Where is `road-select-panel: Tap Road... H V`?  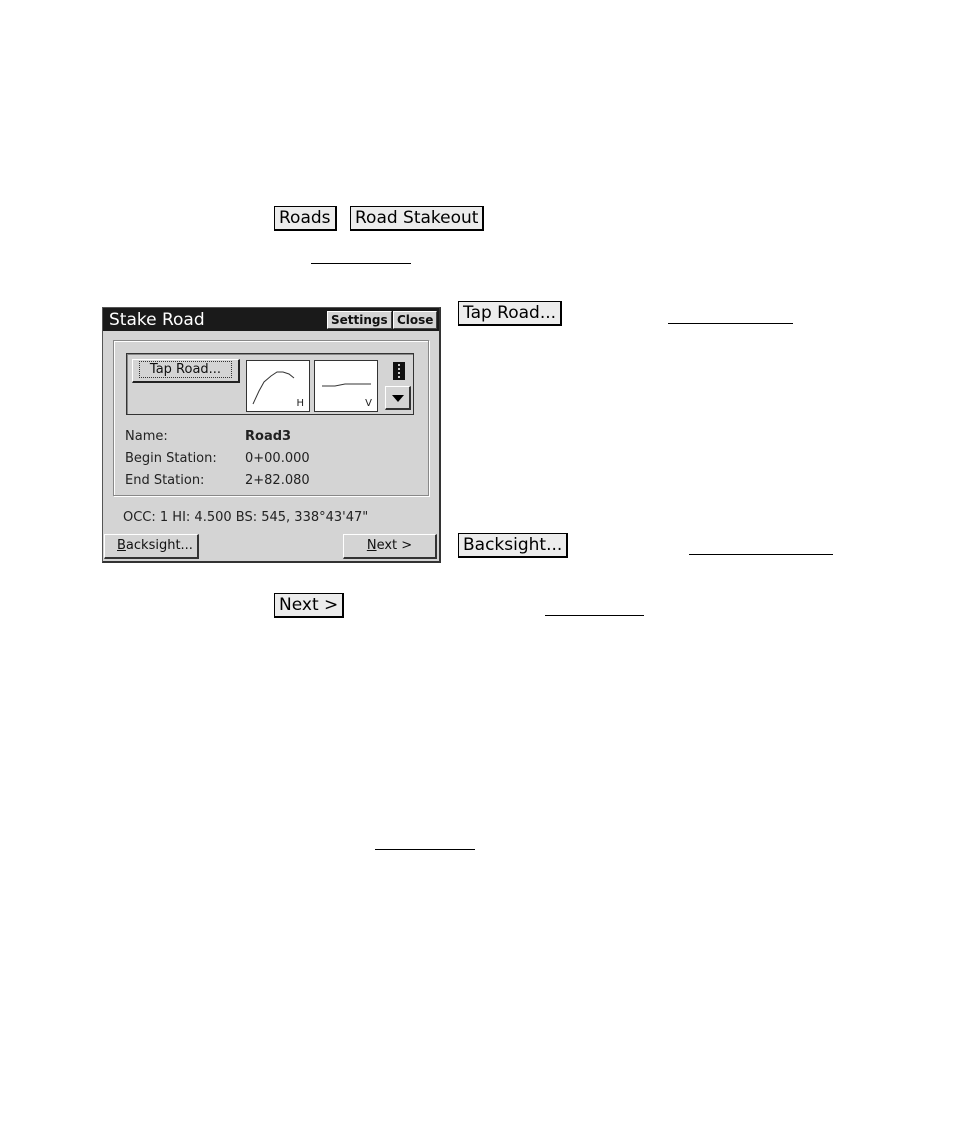
road-select-panel: Tap Road... H V is located at coordinates (270, 384).